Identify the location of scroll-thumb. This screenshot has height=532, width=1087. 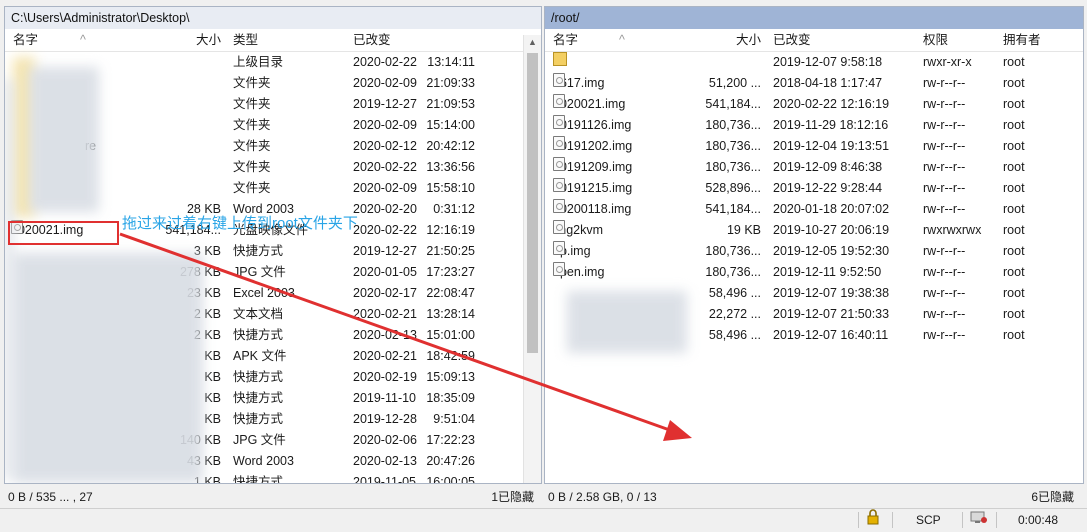
(532, 203).